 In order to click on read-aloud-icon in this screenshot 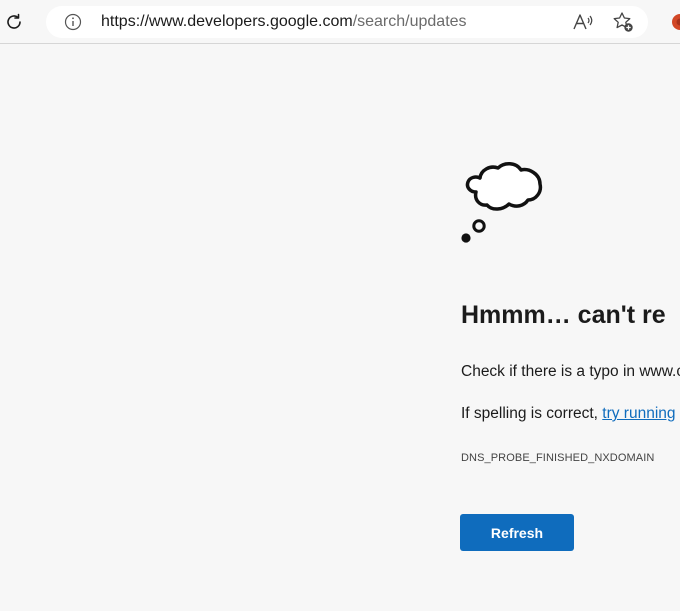, I will do `click(583, 22)`.